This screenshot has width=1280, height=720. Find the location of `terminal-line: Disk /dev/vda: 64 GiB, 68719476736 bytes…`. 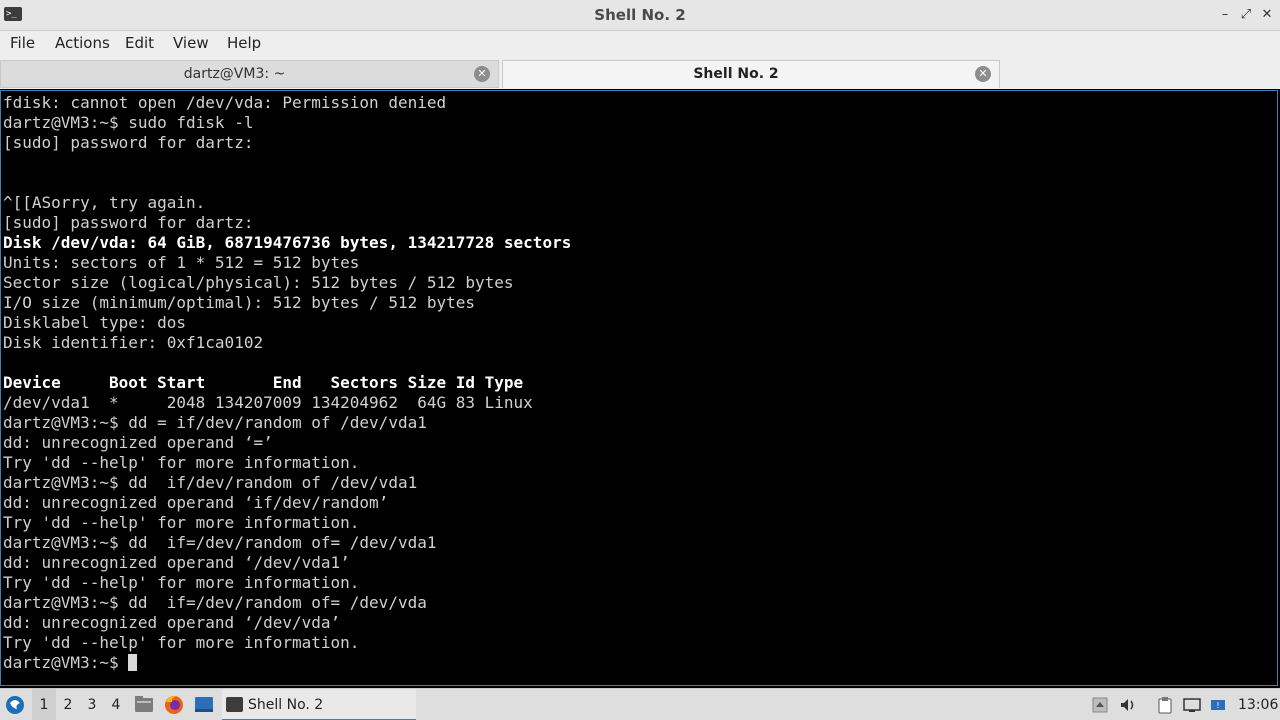

terminal-line: Disk /dev/vda: 64 GiB, 68719476736 bytes… is located at coordinates (287, 242).